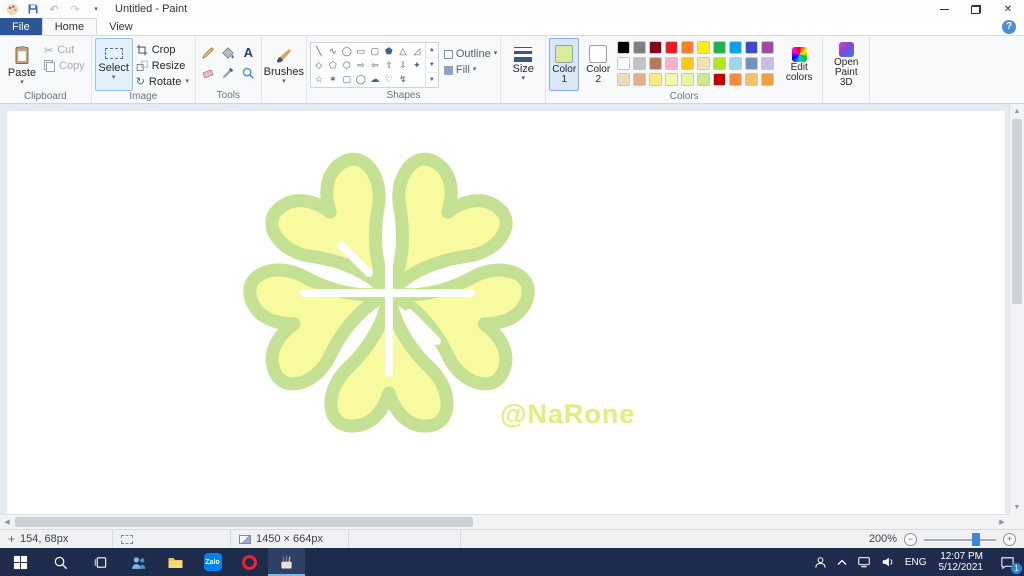 This screenshot has height=576, width=1024. Describe the element at coordinates (22, 64) in the screenshot. I see `paste-button: Paste ▾` at that location.